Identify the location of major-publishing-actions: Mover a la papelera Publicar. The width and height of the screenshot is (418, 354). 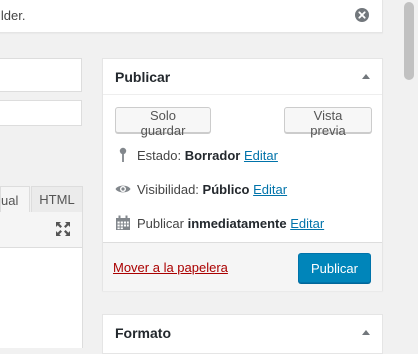
(242, 266).